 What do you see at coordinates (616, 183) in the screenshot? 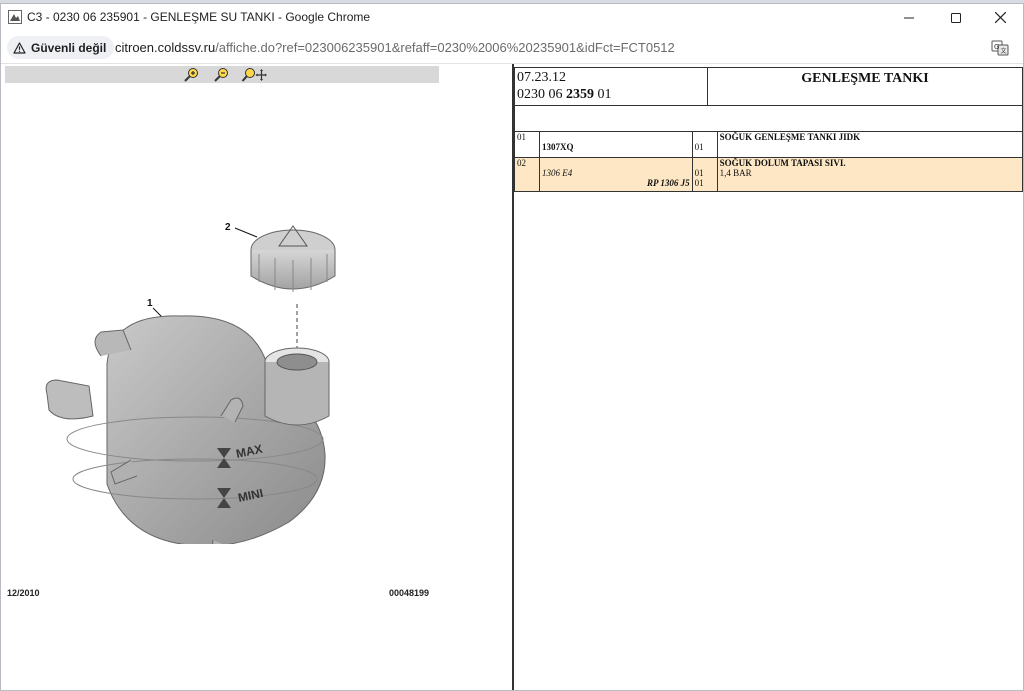
I see `replacement-ref: RP 1306 J5` at bounding box center [616, 183].